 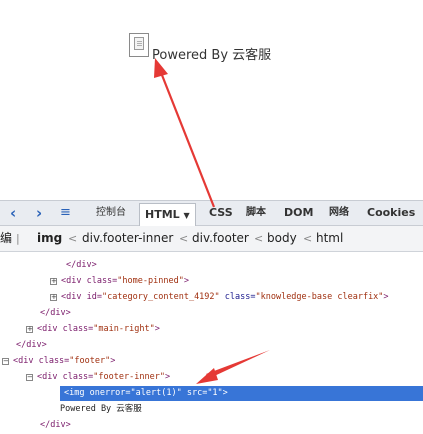 What do you see at coordinates (65, 213) in the screenshot?
I see `step-icon: ≡` at bounding box center [65, 213].